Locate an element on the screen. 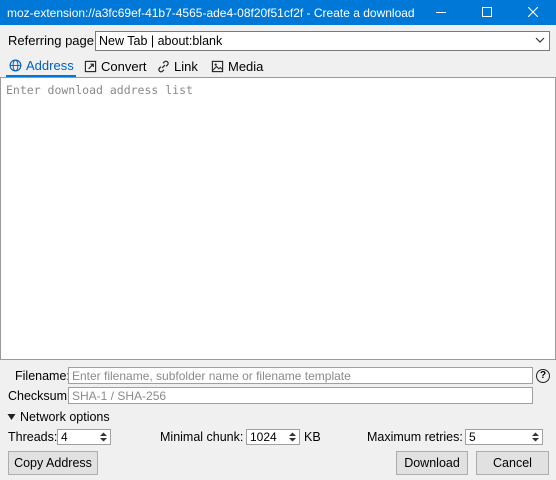  threads-value: 4 is located at coordinates (64, 437).